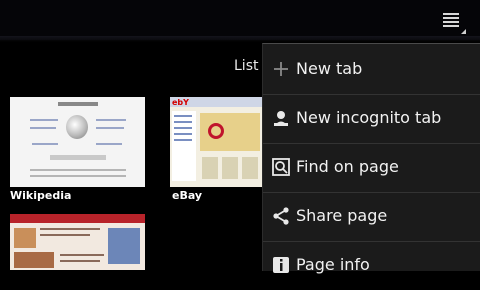  Describe the element at coordinates (347, 166) in the screenshot. I see `menu-item-label: Find on page` at that location.